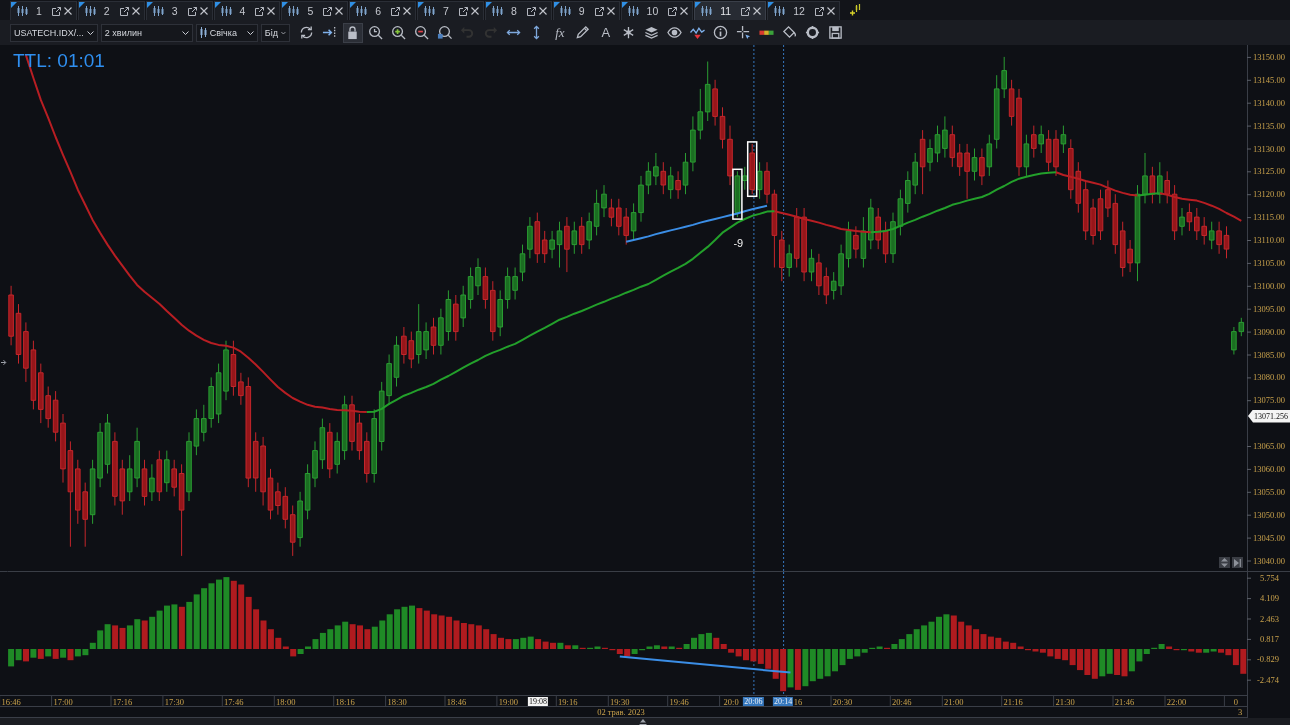 The height and width of the screenshot is (725, 1290). Describe the element at coordinates (1269, 377) in the screenshot. I see `price-axis-label: 13080.00` at that location.